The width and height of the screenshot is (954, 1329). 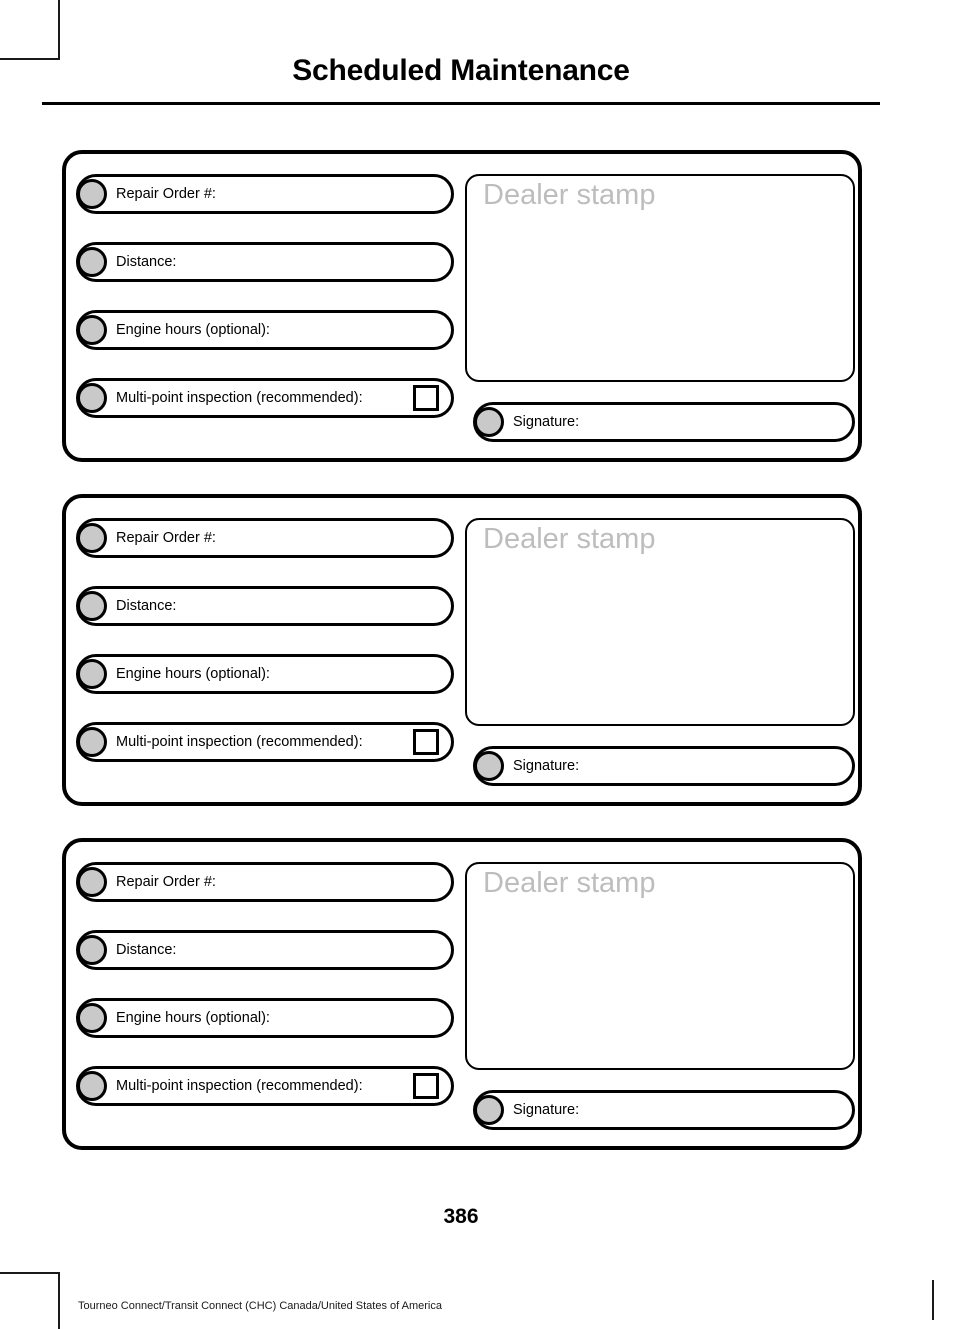 I want to click on crop-mark-bottom-left-vertical, so click(x=59, y=1300).